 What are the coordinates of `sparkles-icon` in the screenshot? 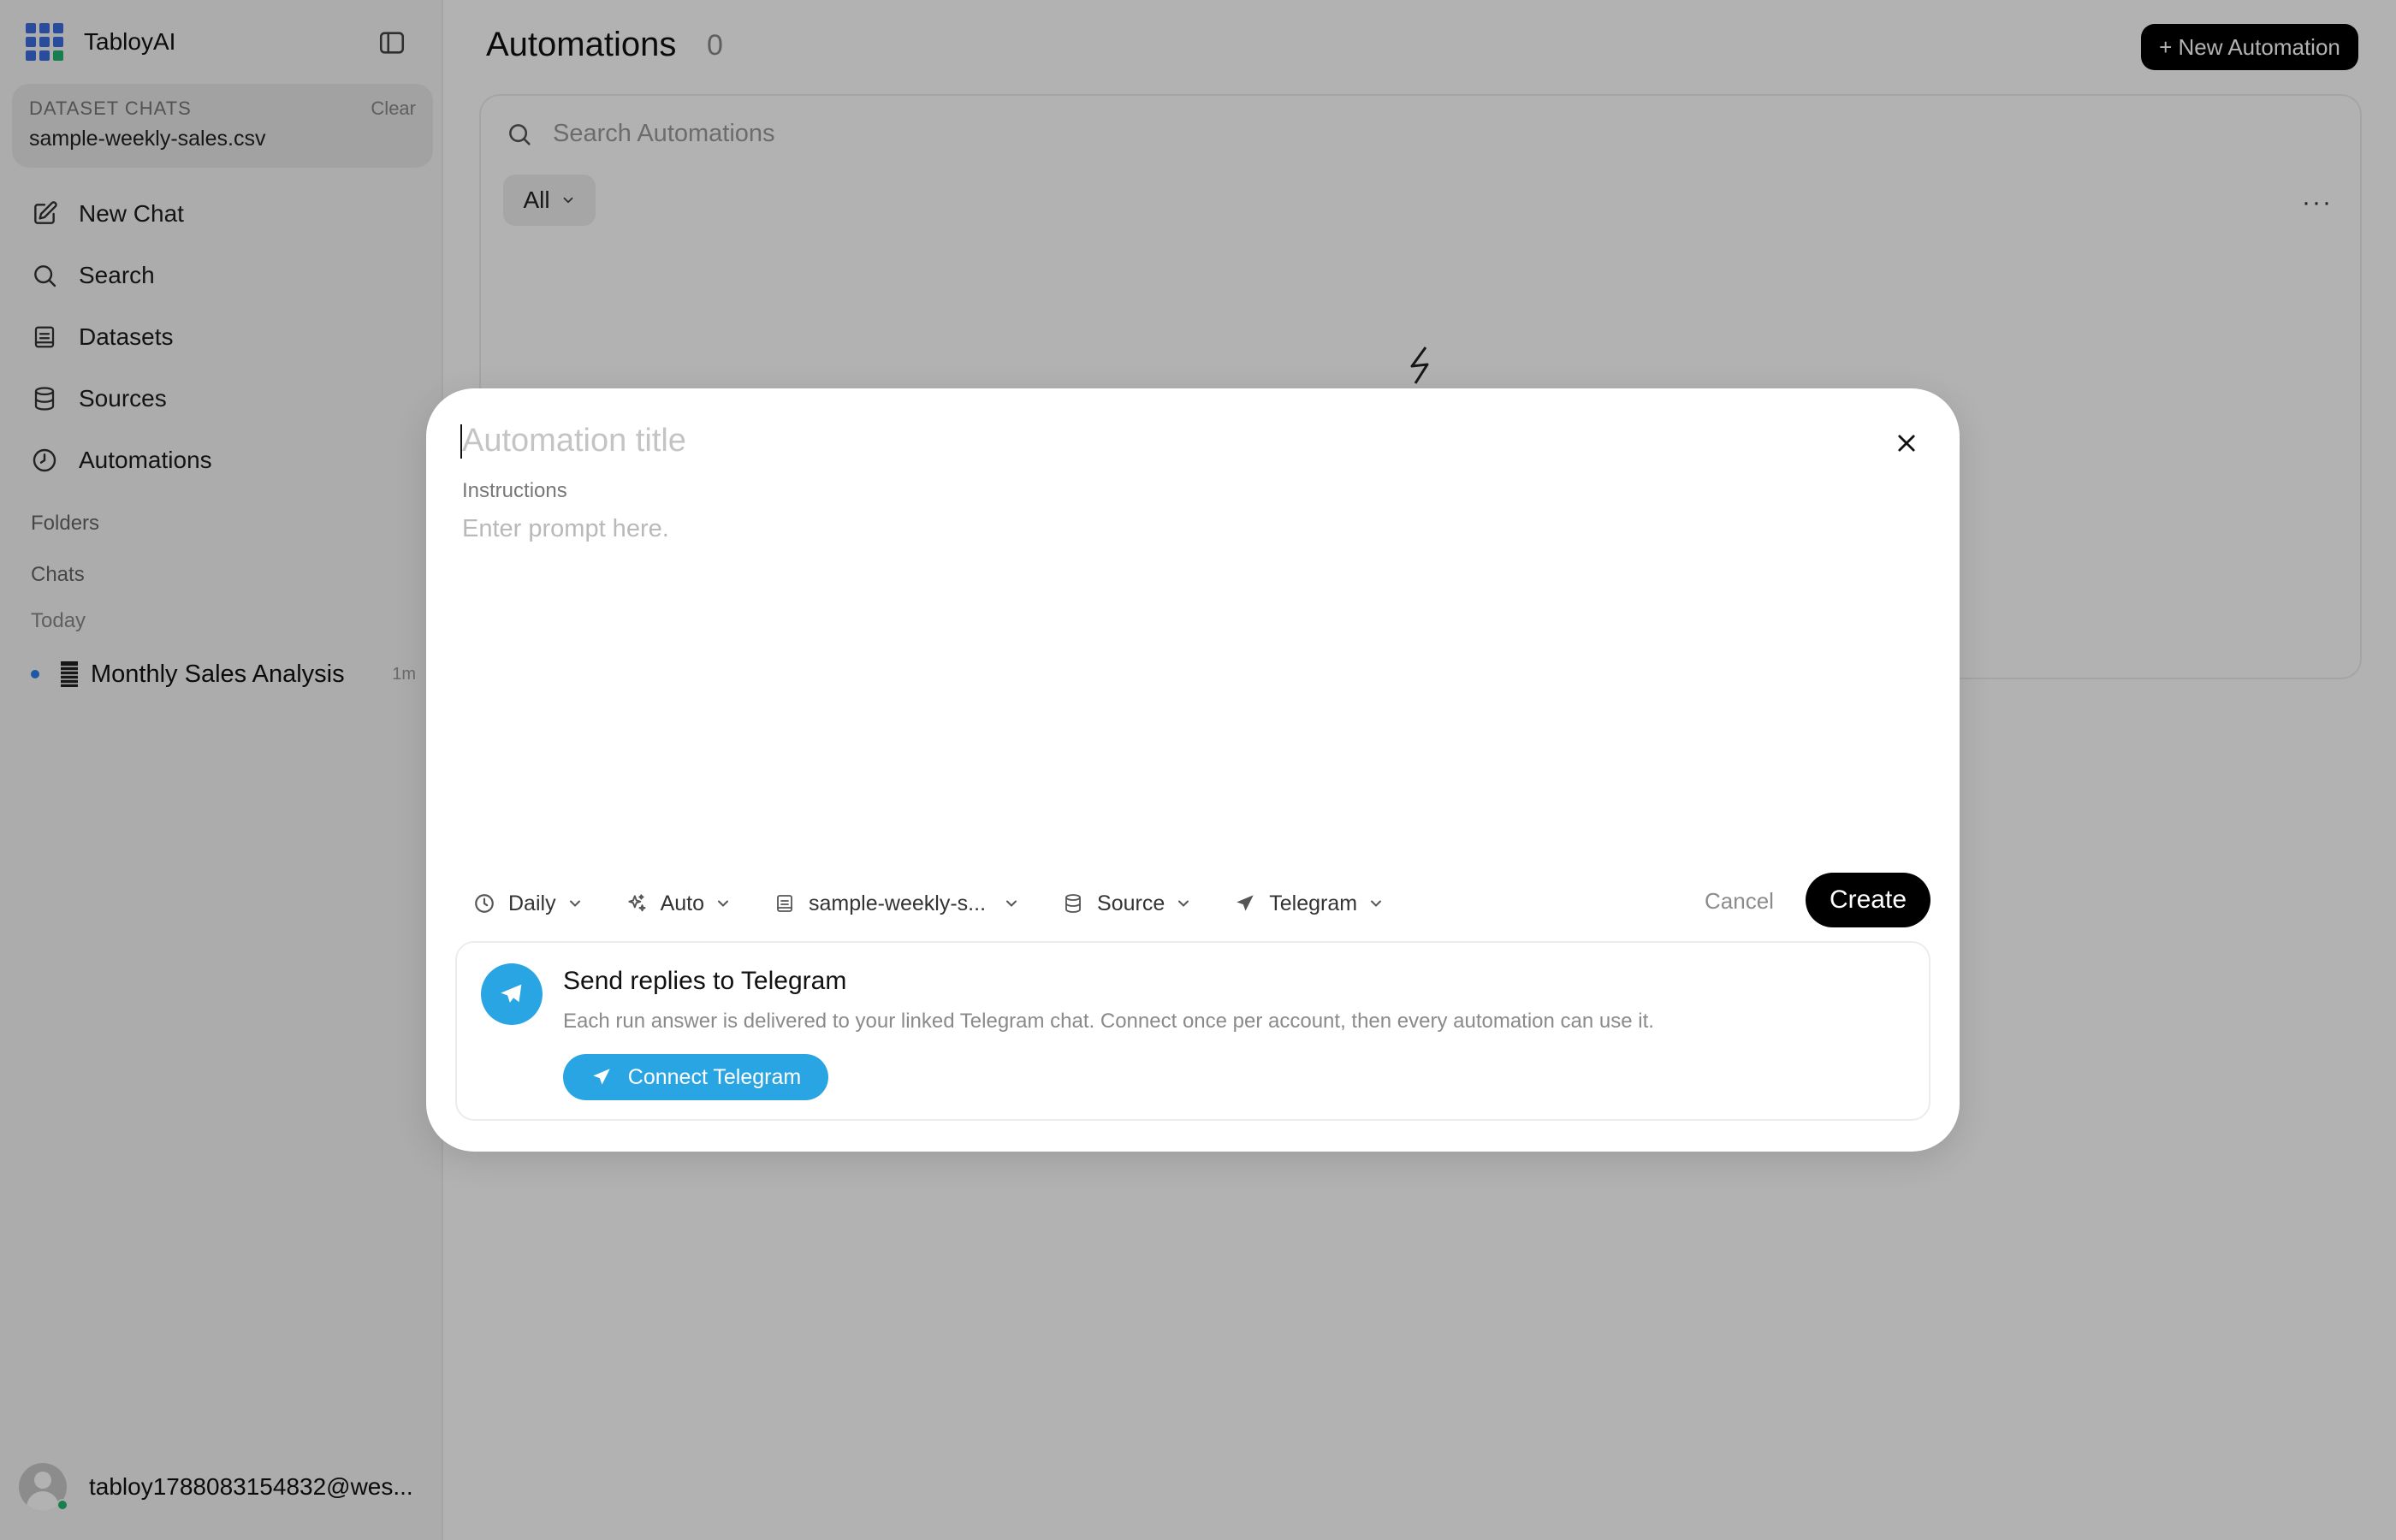 It's located at (637, 903).